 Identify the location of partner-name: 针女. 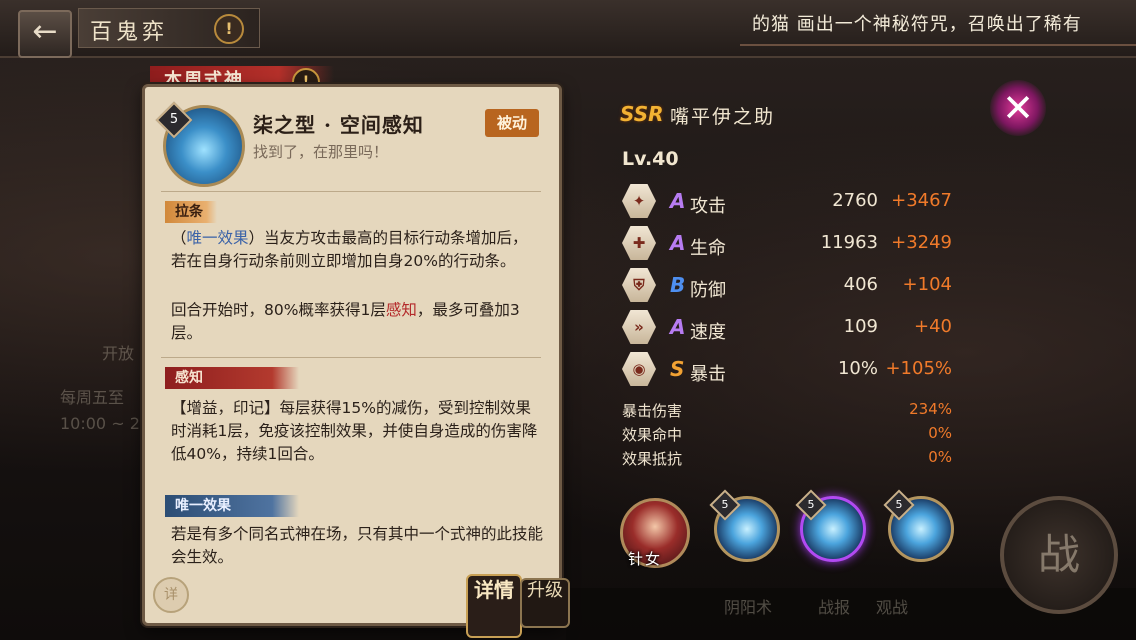
(645, 559).